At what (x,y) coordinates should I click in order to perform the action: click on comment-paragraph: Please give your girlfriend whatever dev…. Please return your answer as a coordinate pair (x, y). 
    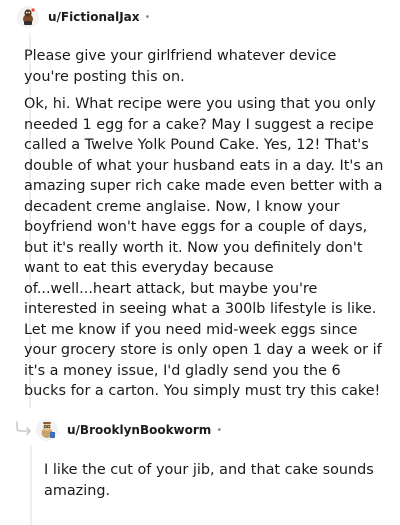
    Looking at the image, I should click on (180, 66).